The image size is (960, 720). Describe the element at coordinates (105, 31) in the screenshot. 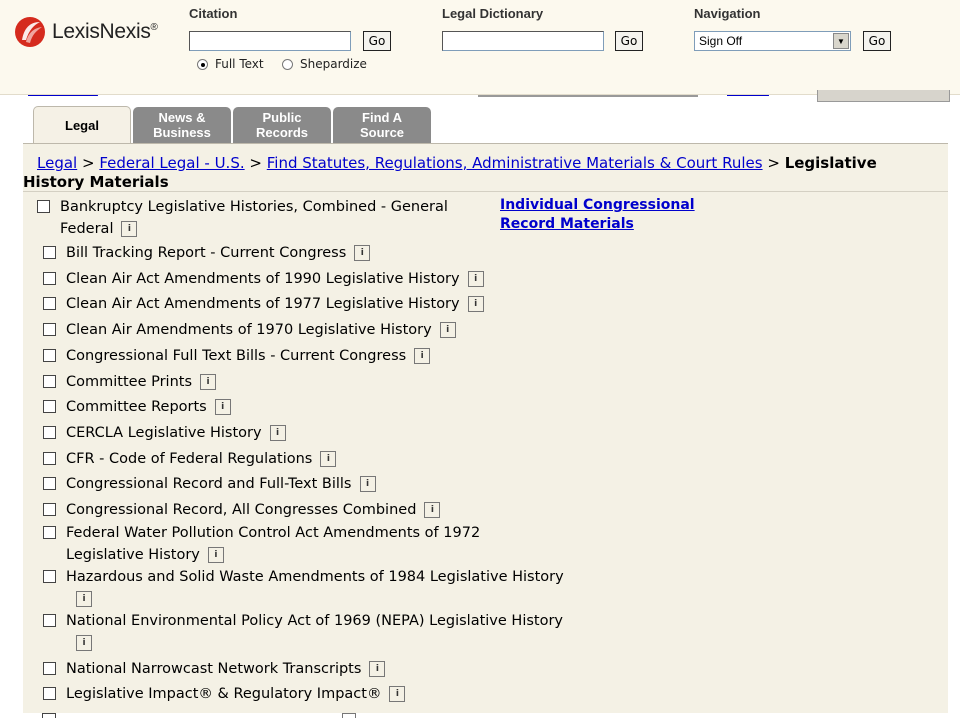

I see `logo-text: LexisNexis®` at that location.